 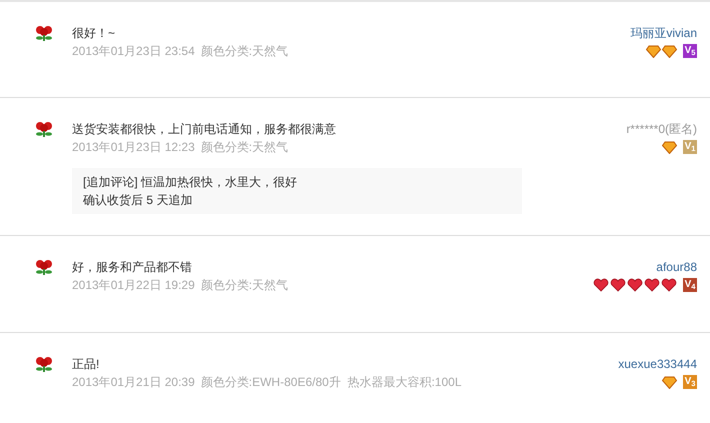 I want to click on review-date: 2013年01月22日 19:29, so click(x=133, y=285).